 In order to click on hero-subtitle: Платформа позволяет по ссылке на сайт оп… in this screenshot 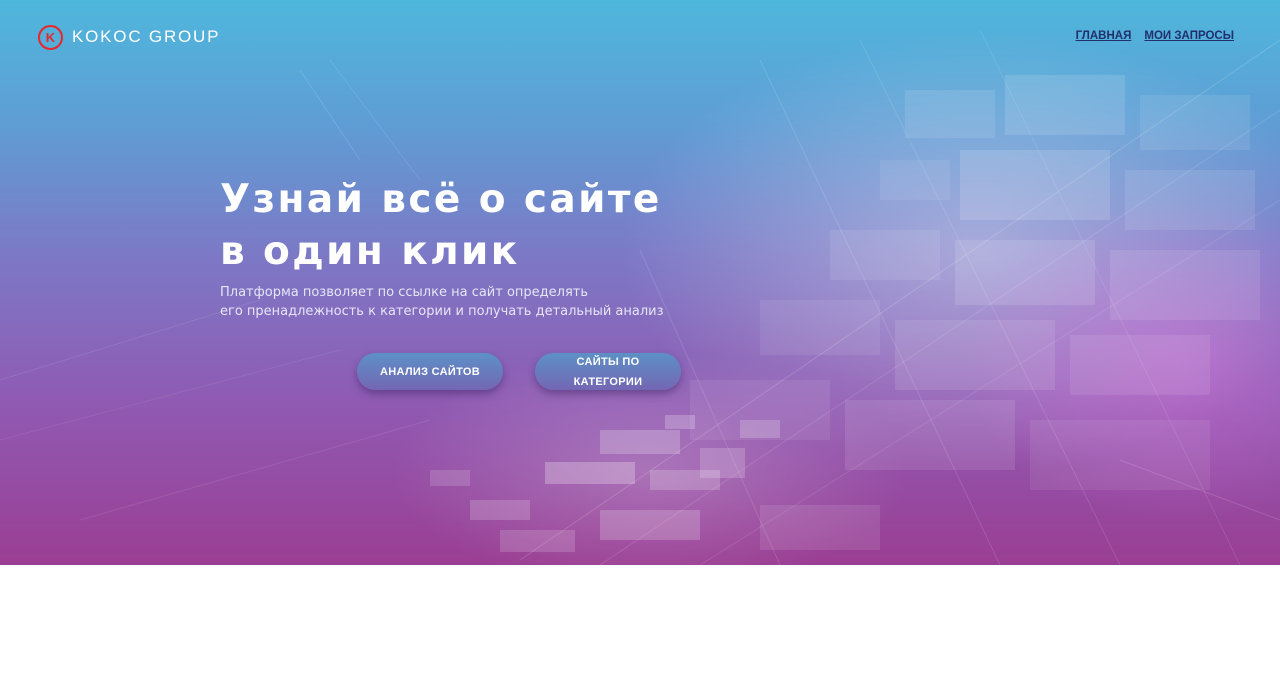, I will do `click(442, 302)`.